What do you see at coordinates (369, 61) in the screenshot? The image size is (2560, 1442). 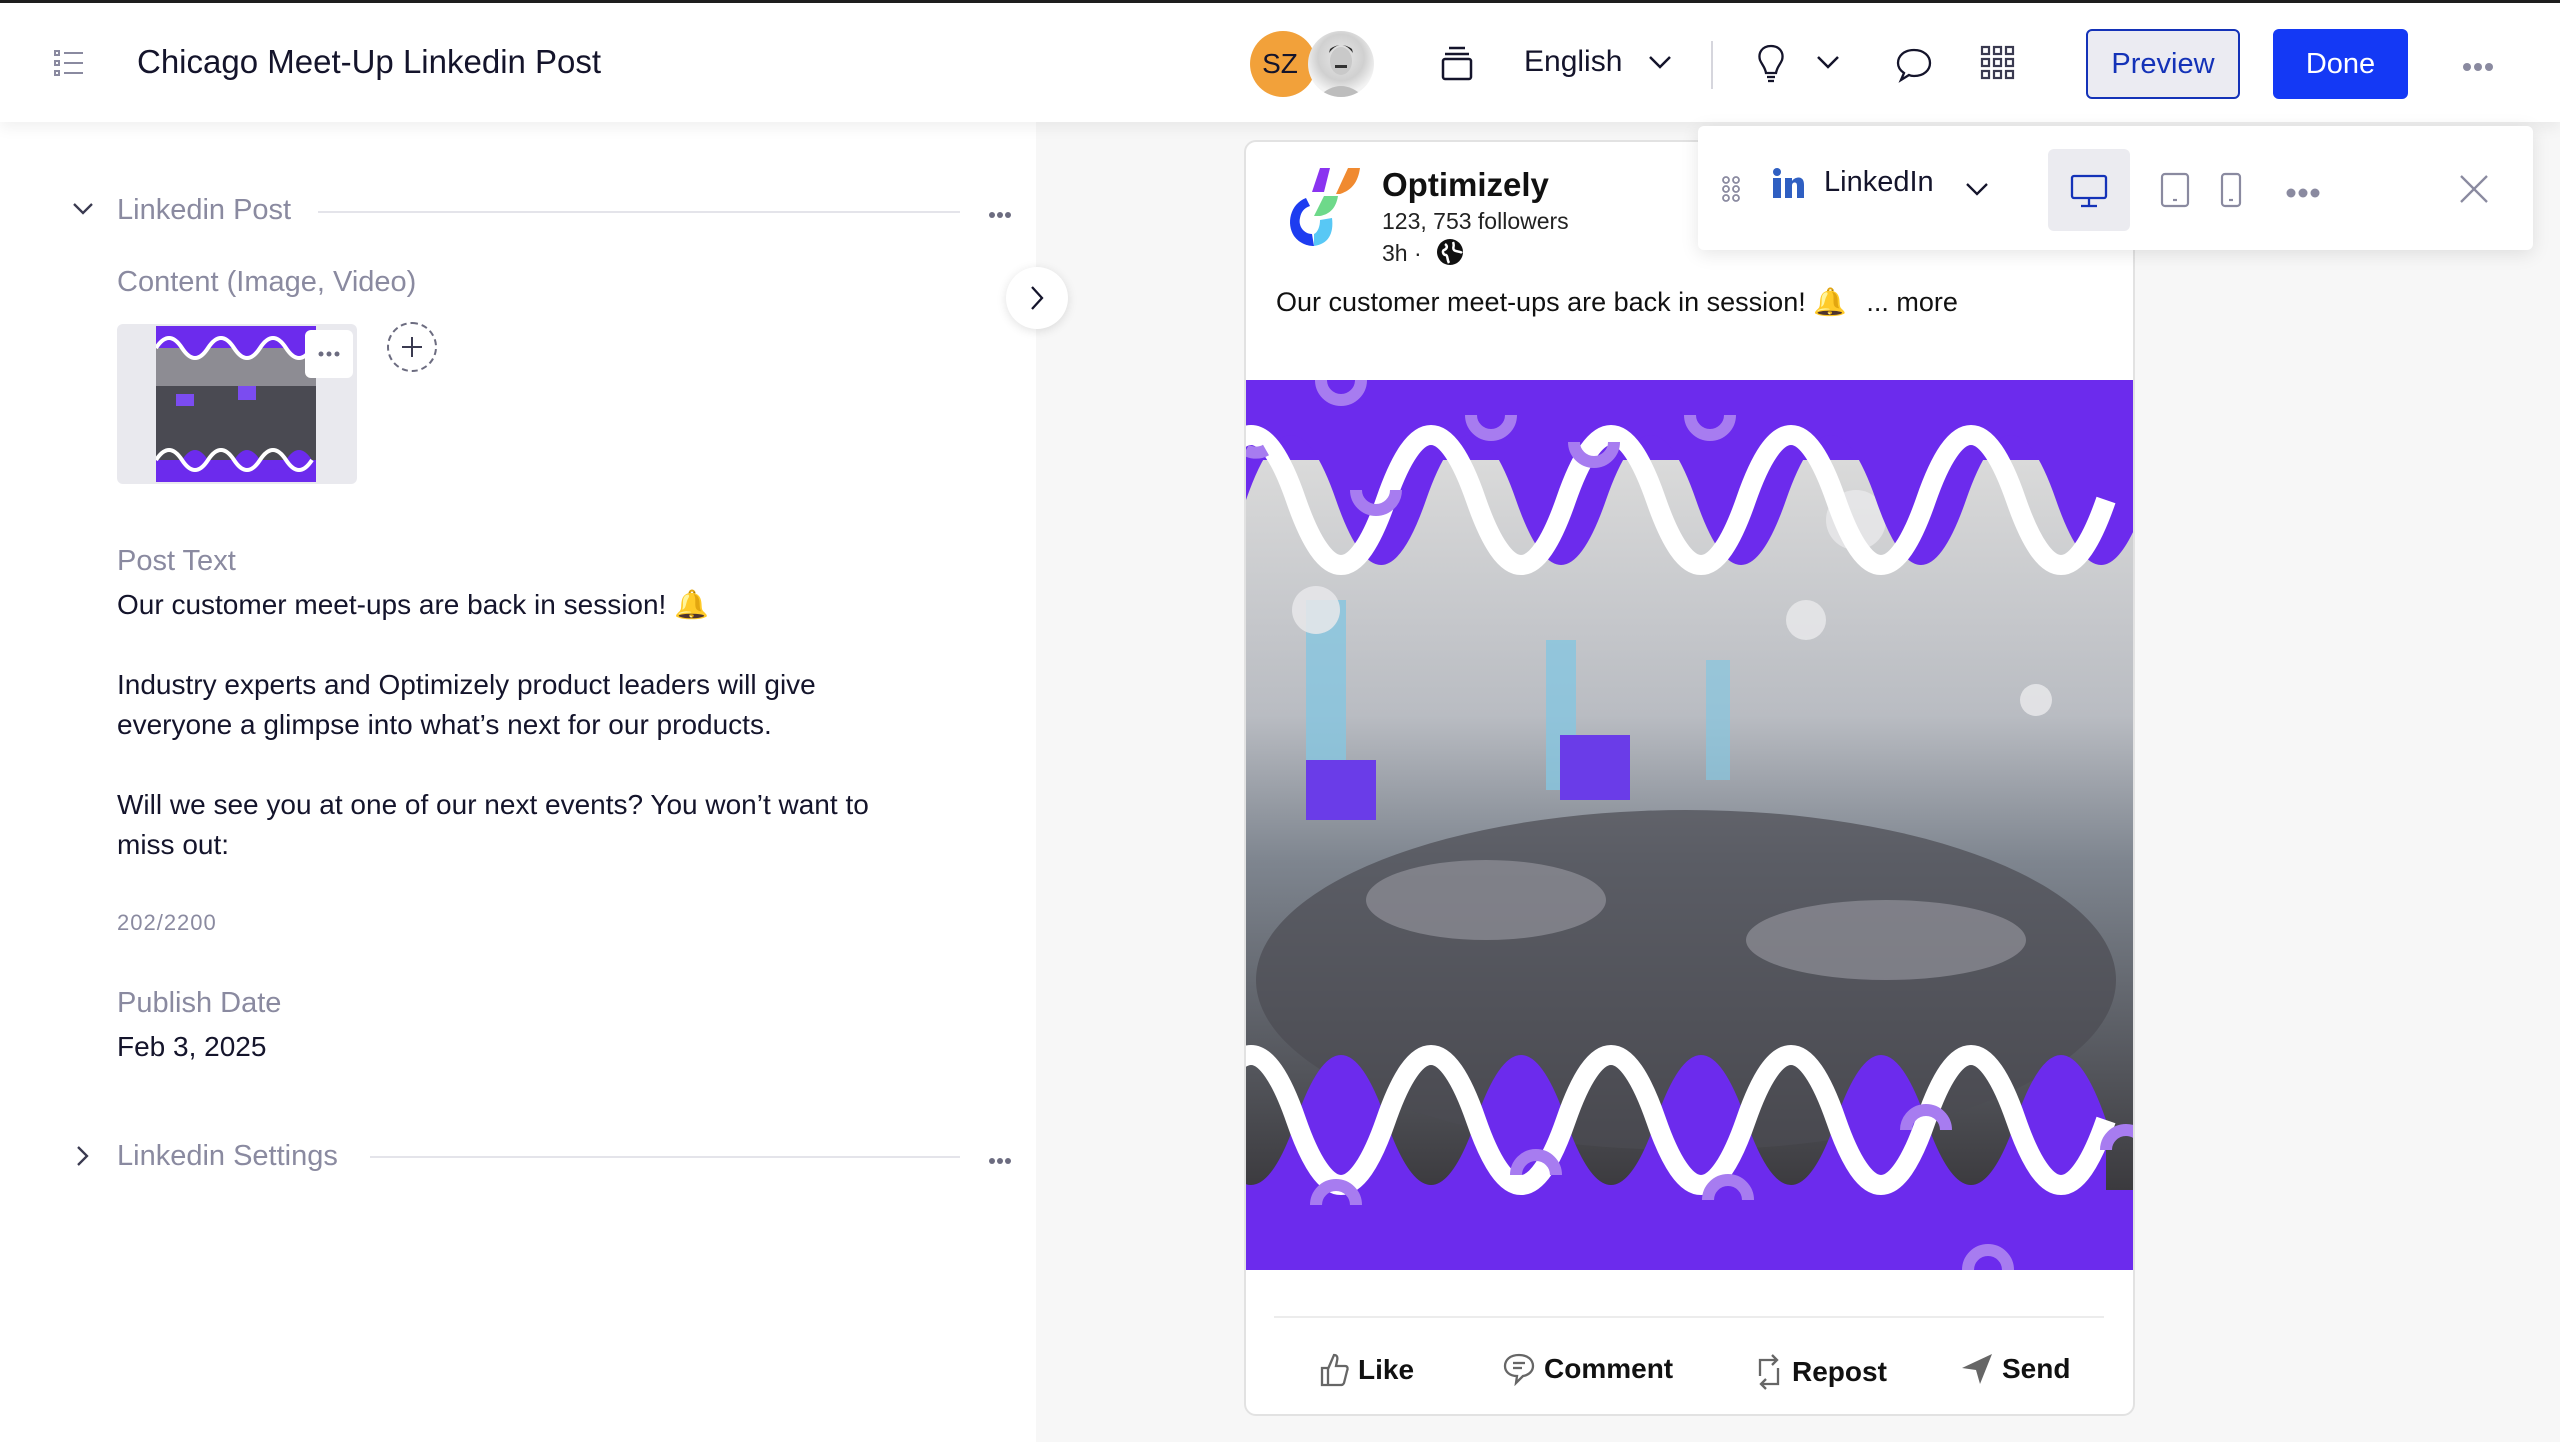 I see `document-title: Chicago Meet-Up Linkedin Post` at bounding box center [369, 61].